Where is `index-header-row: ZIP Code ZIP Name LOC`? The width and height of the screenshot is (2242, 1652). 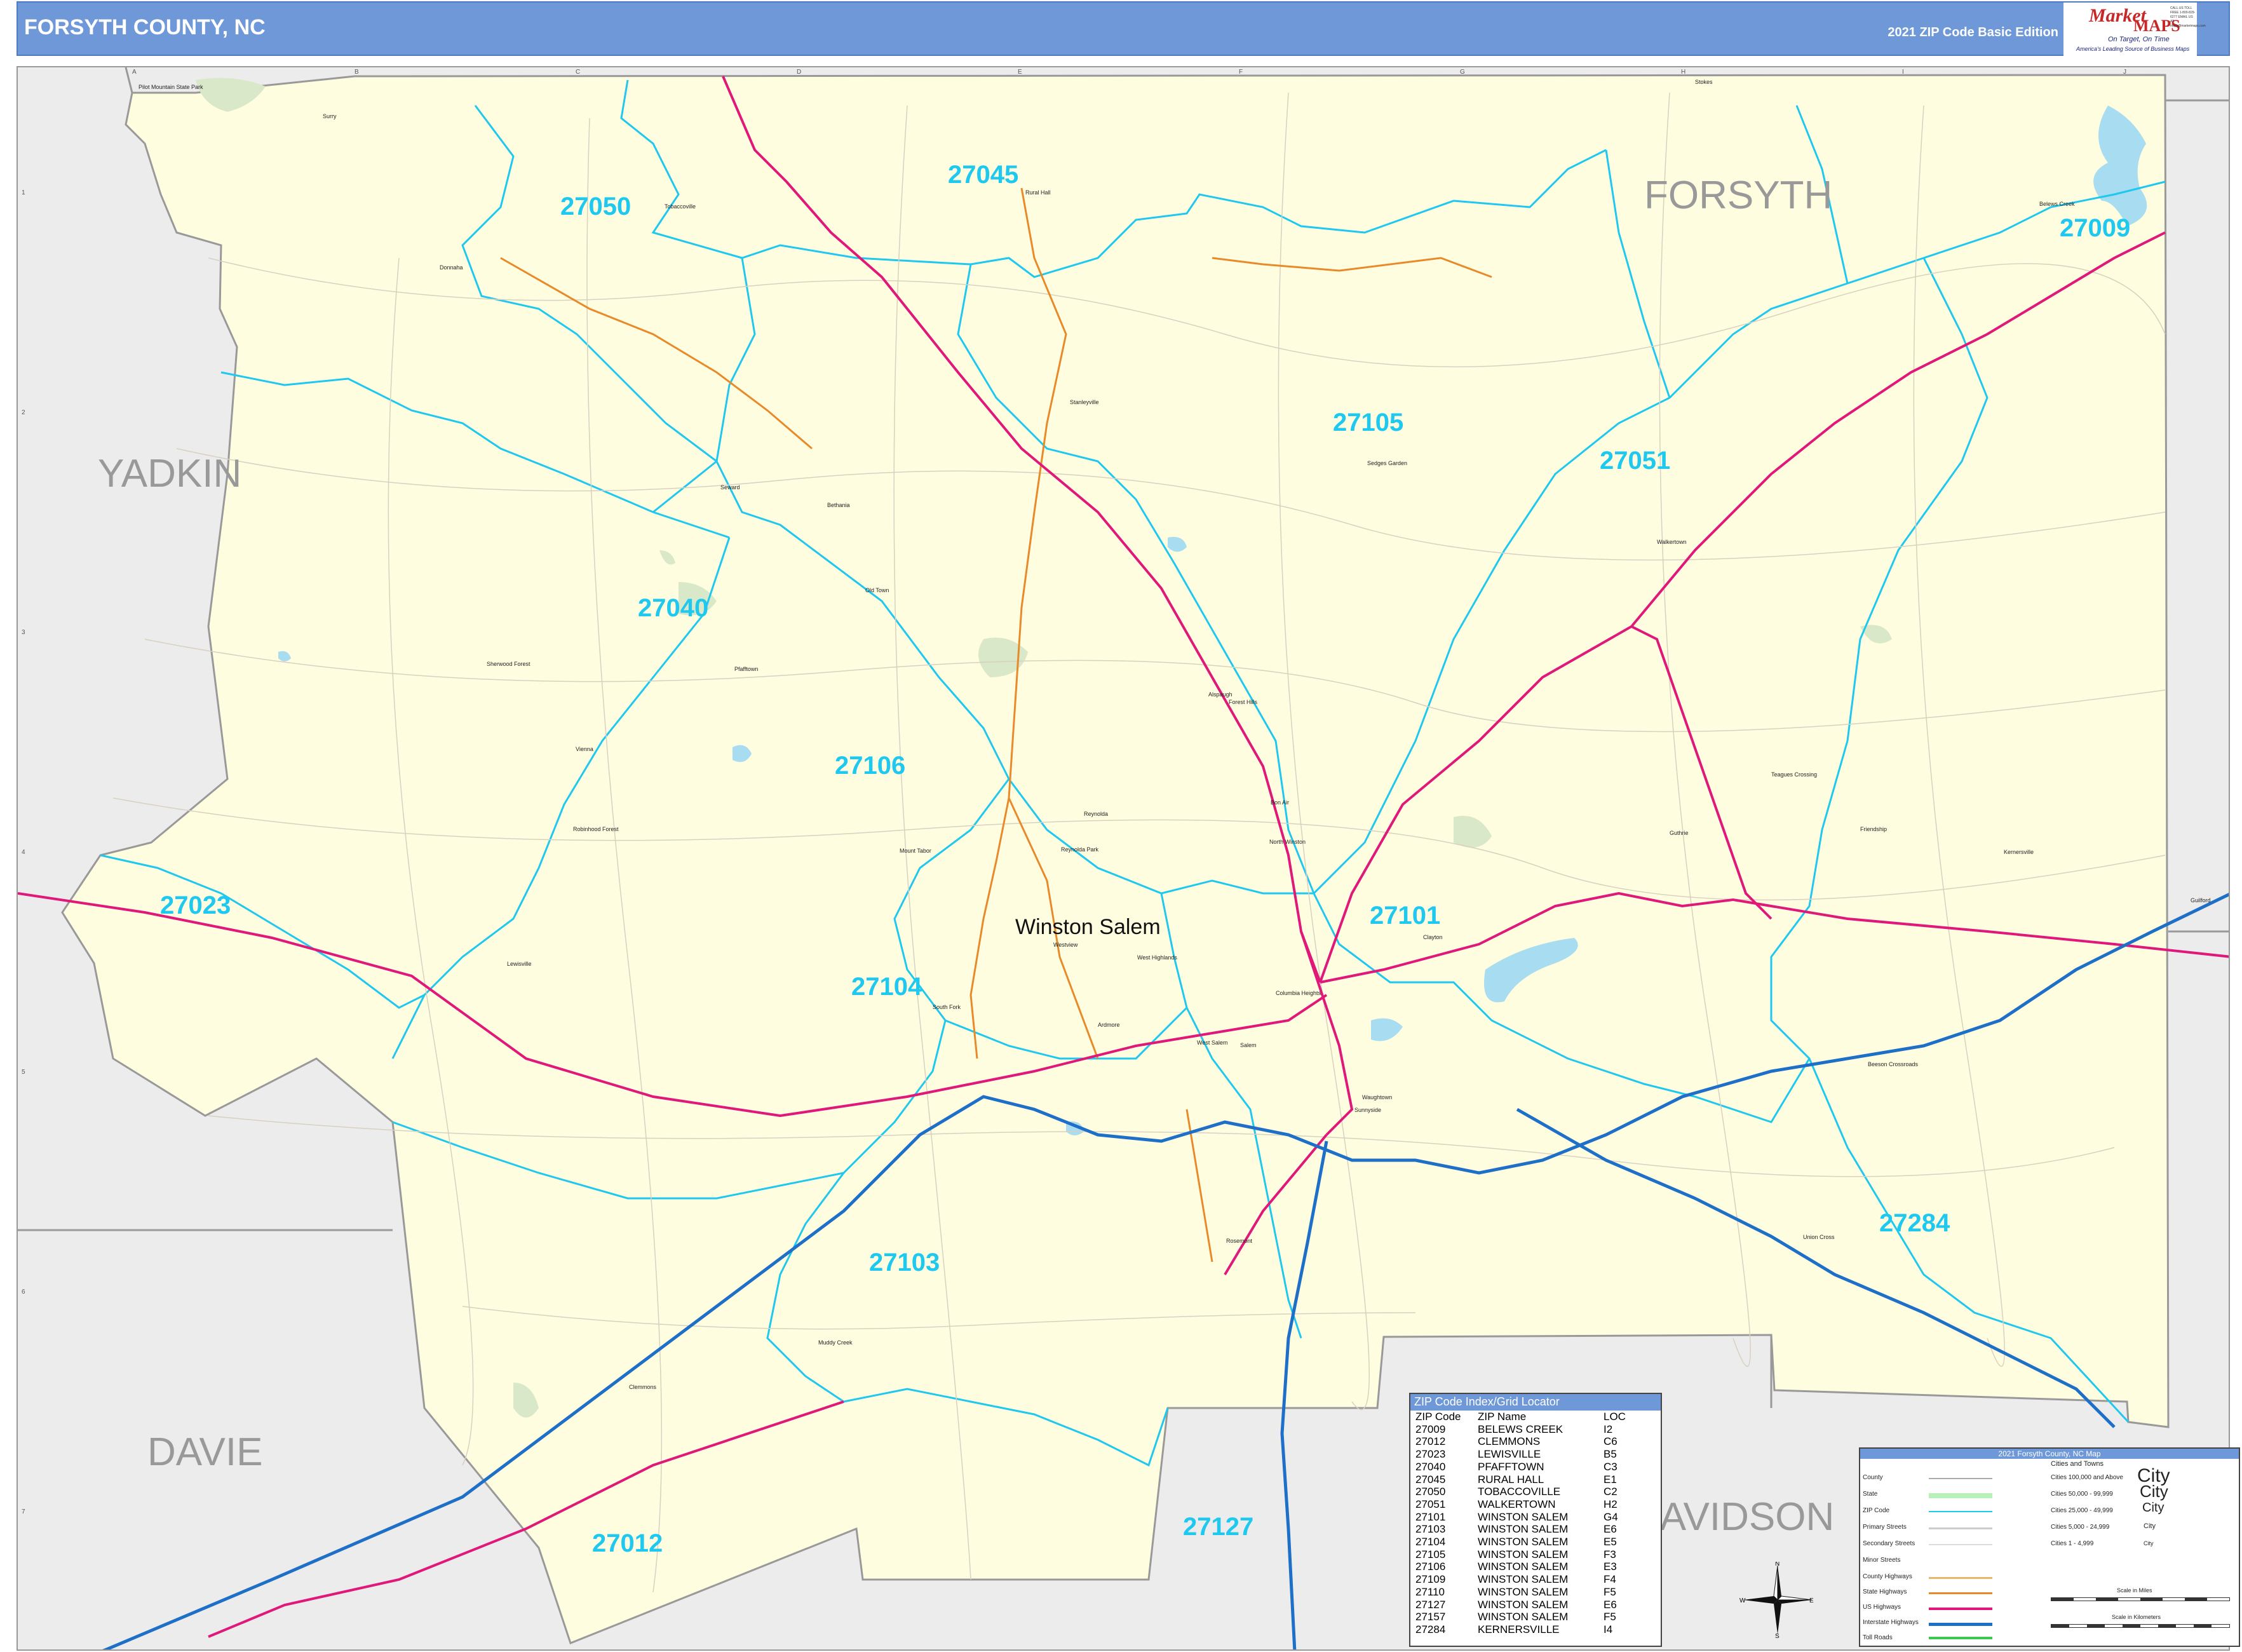
index-header-row: ZIP Code ZIP Name LOC is located at coordinates (1520, 1417).